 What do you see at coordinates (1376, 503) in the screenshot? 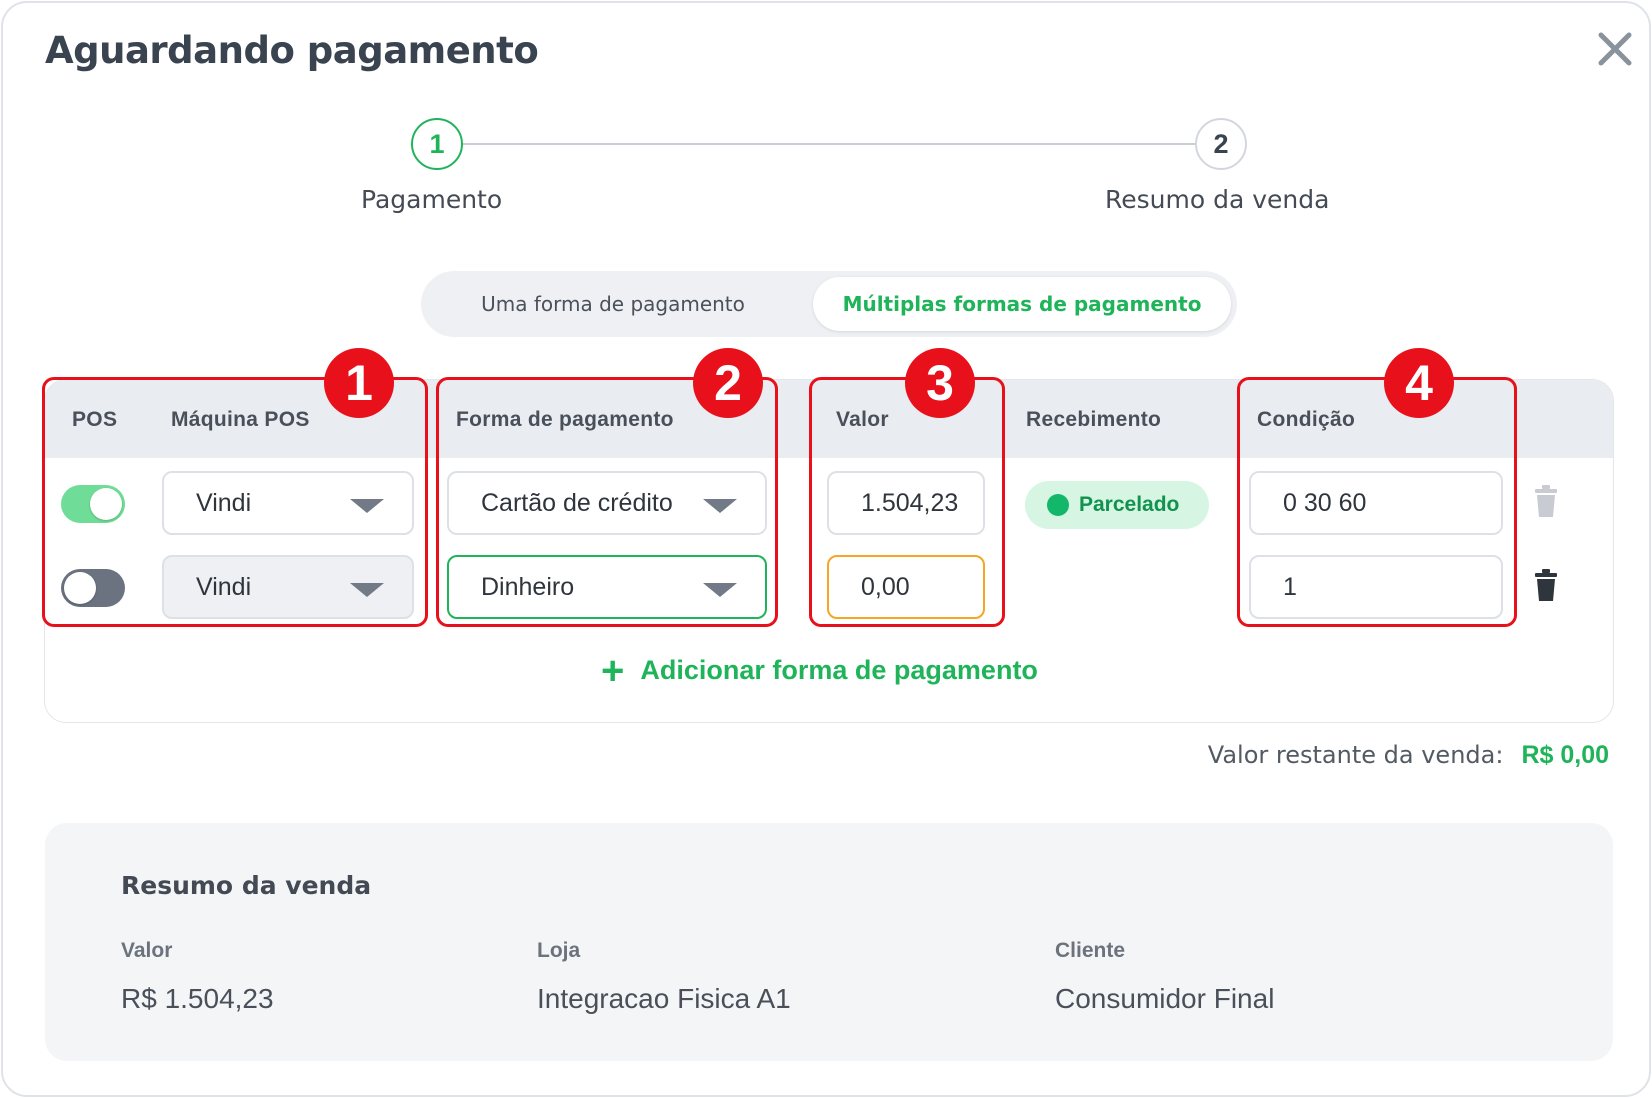
I see `condition-input-row-1: 0 30 60` at bounding box center [1376, 503].